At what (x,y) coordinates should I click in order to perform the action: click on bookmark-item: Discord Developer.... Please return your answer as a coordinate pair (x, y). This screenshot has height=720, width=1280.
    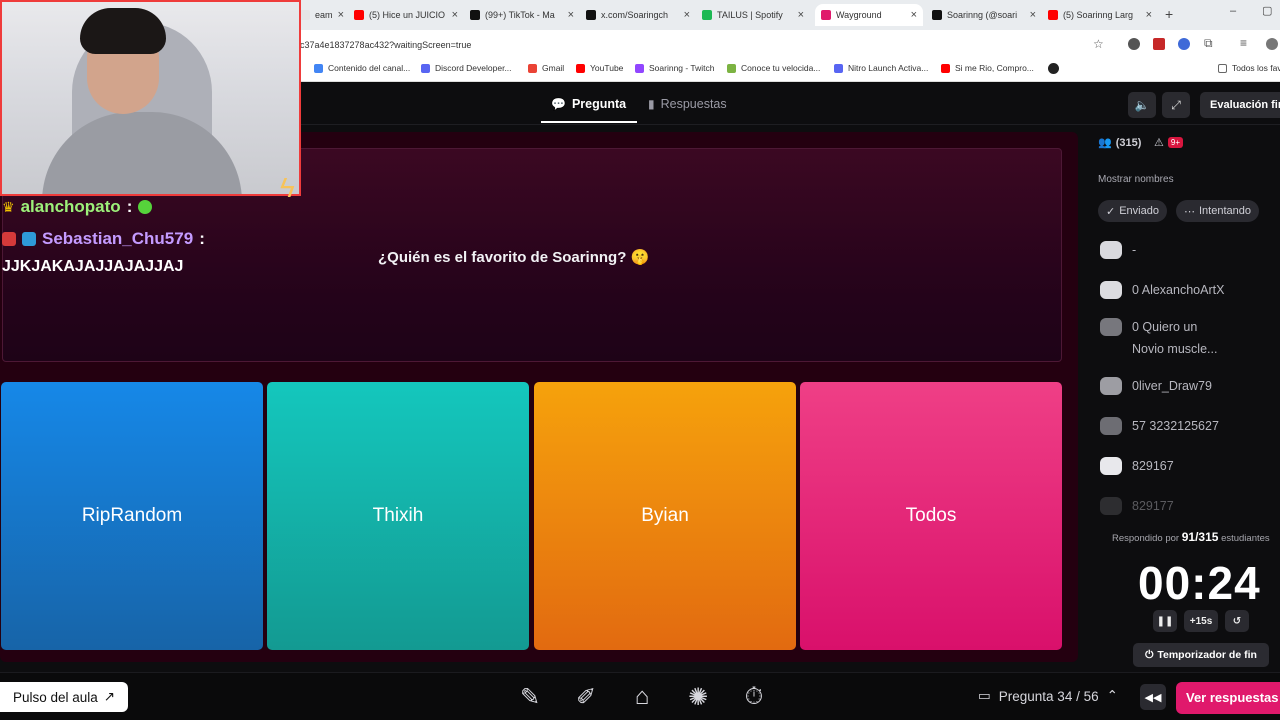
    Looking at the image, I should click on (466, 68).